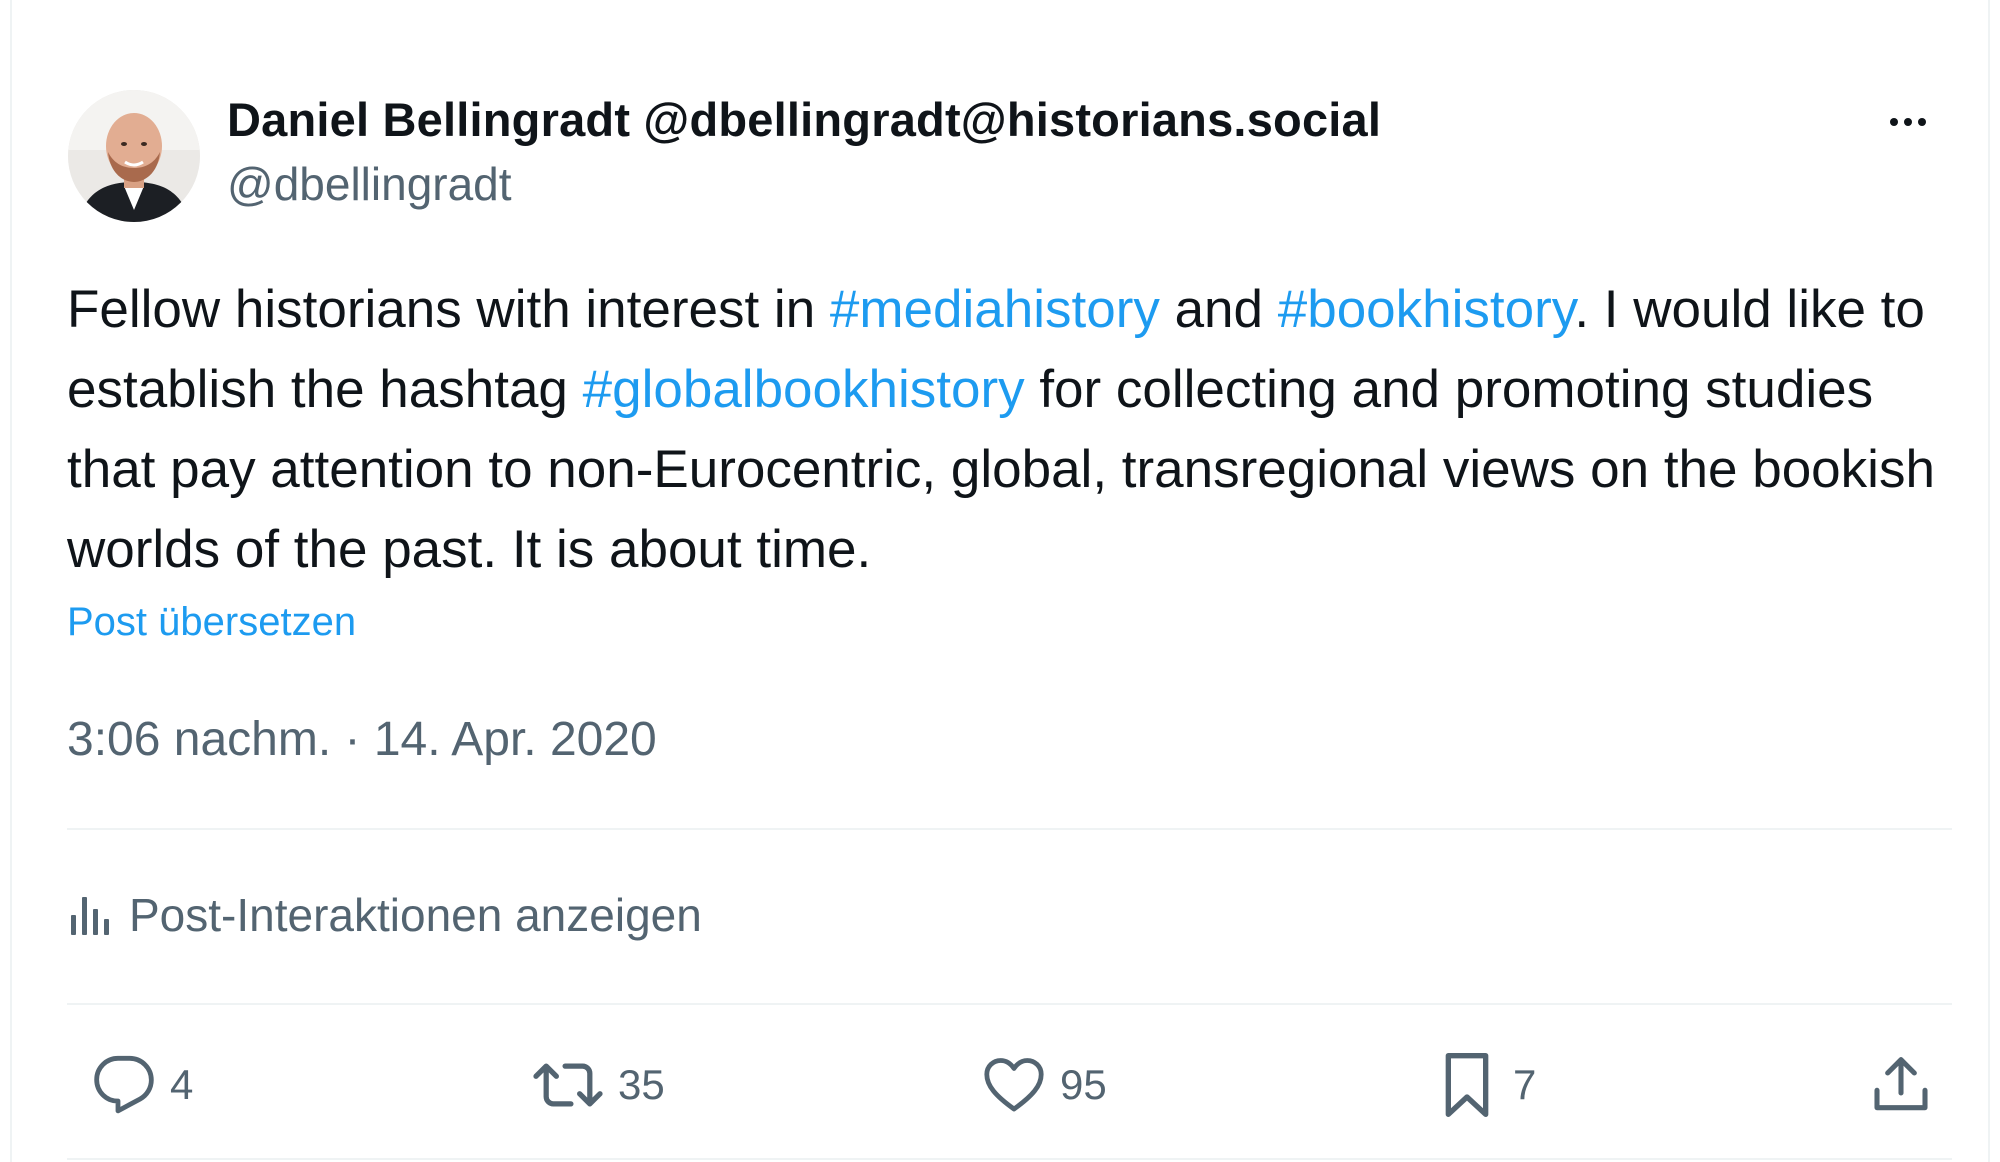  What do you see at coordinates (90, 916) in the screenshot?
I see `analytics-icon` at bounding box center [90, 916].